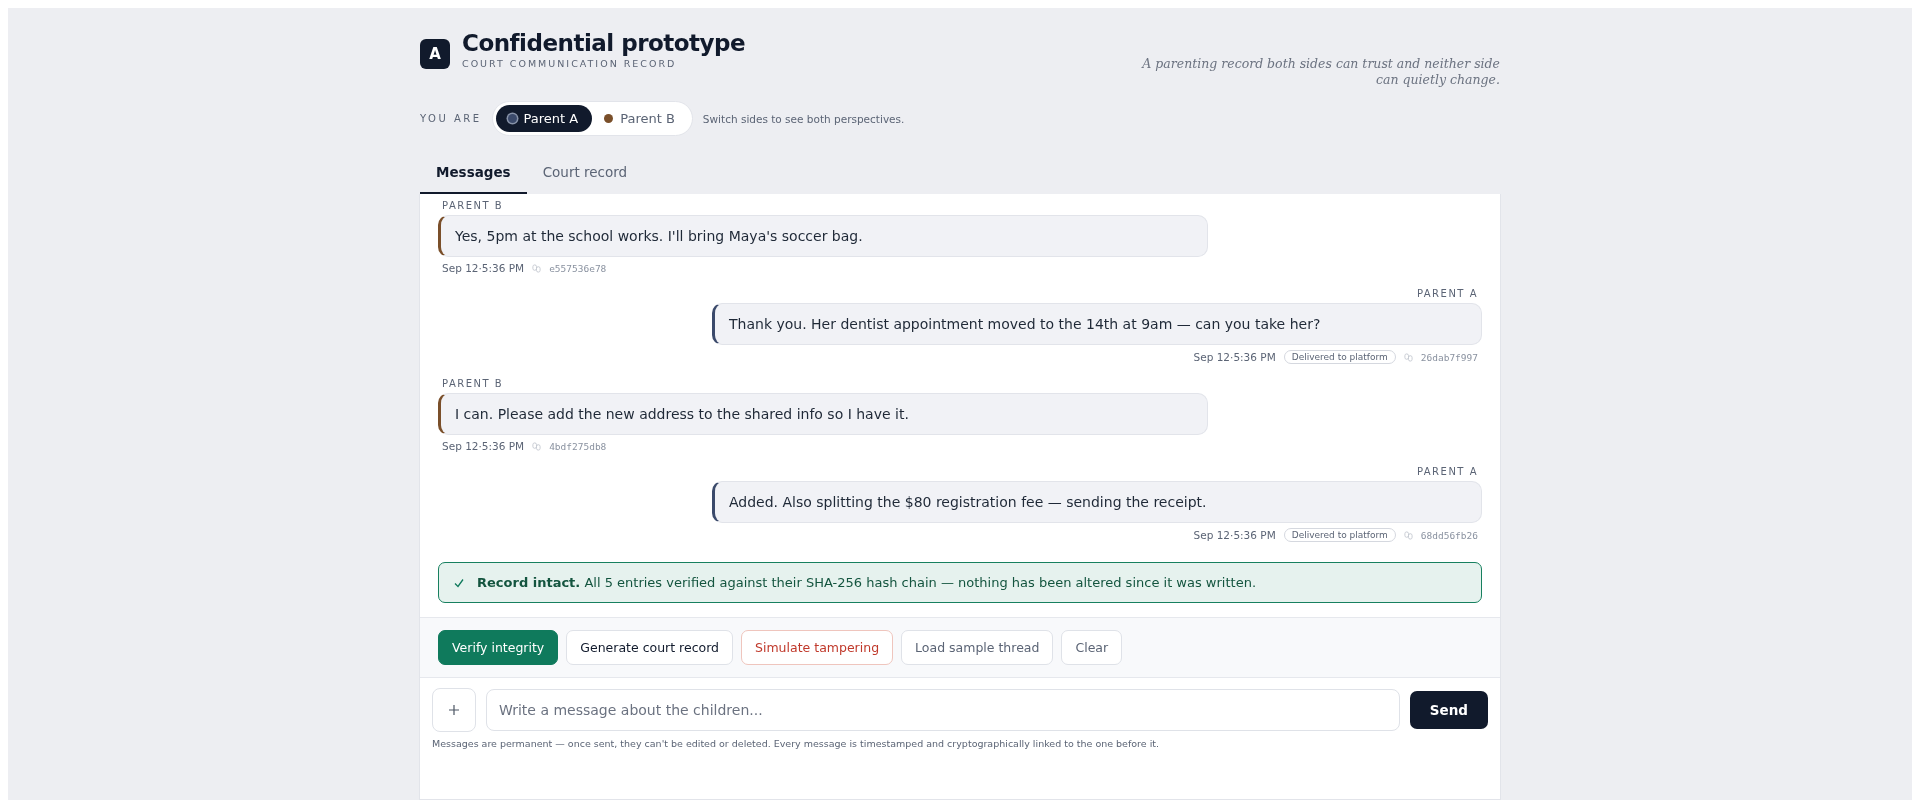 The width and height of the screenshot is (1920, 800). I want to click on message-bubble: Yes, 5pm at the school works. I'll bring Maya's soccer bag., so click(823, 236).